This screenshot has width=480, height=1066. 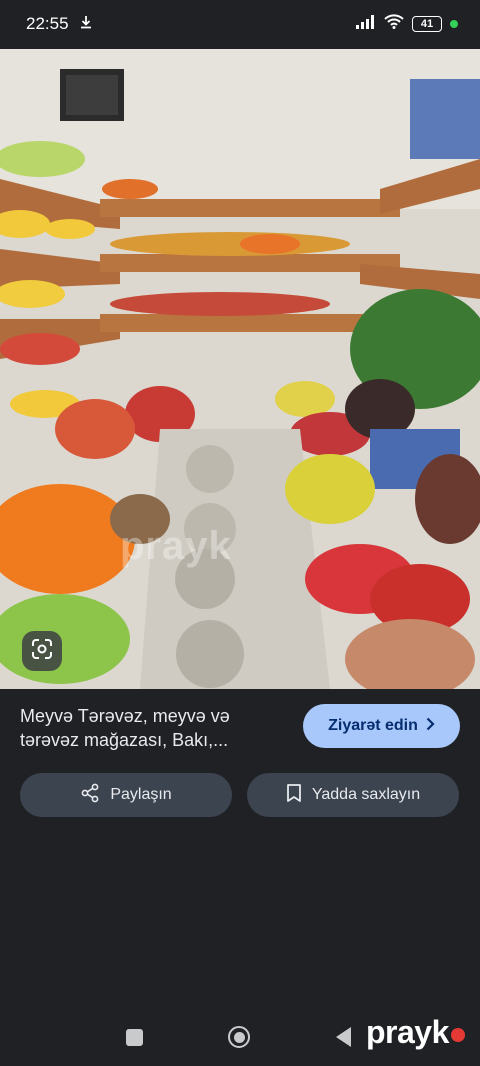 I want to click on status-dot, so click(x=454, y=24).